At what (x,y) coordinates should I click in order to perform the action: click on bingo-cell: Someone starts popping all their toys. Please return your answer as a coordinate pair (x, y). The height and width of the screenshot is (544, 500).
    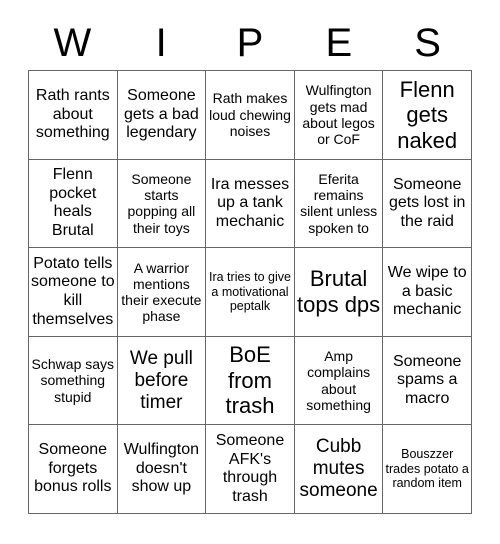
    Looking at the image, I should click on (162, 204).